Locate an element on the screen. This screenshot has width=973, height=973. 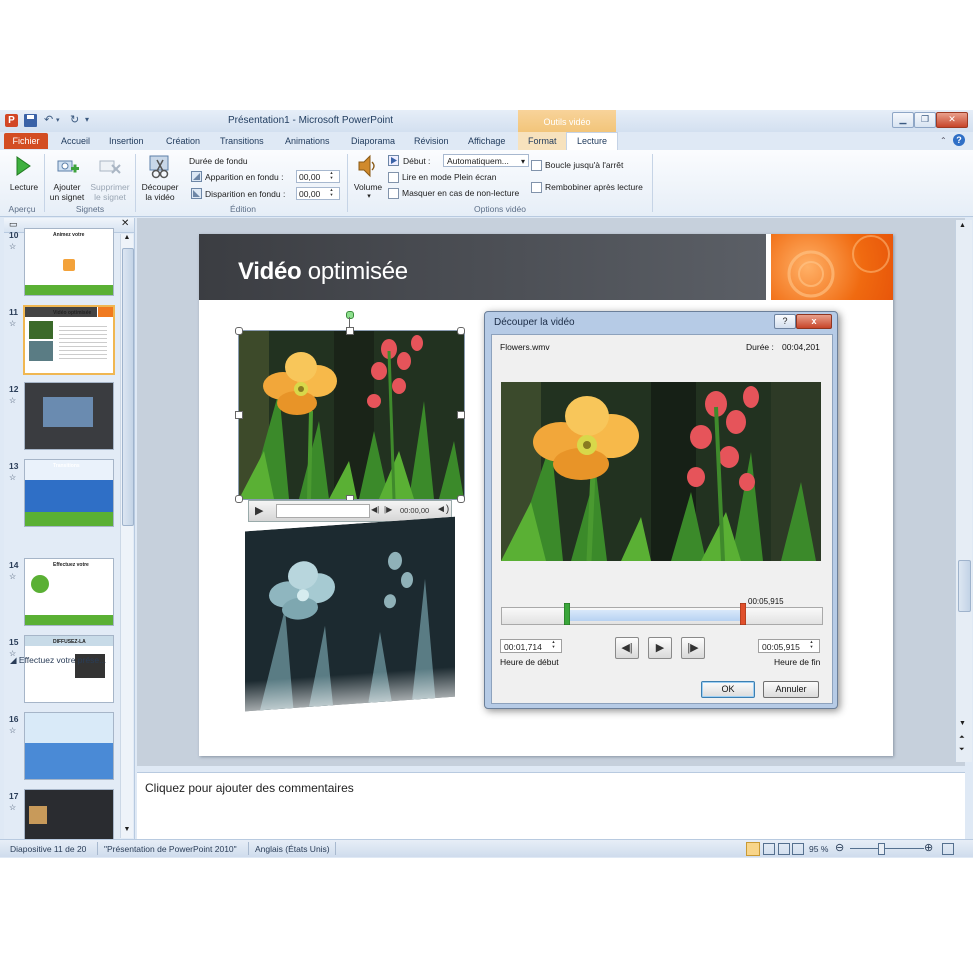
player-volume-icon: ◄) is located at coordinates (442, 509).